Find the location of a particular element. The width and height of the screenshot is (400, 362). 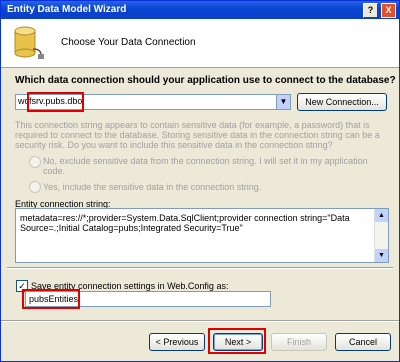

scroll-up-icon: ▲ is located at coordinates (381, 215).